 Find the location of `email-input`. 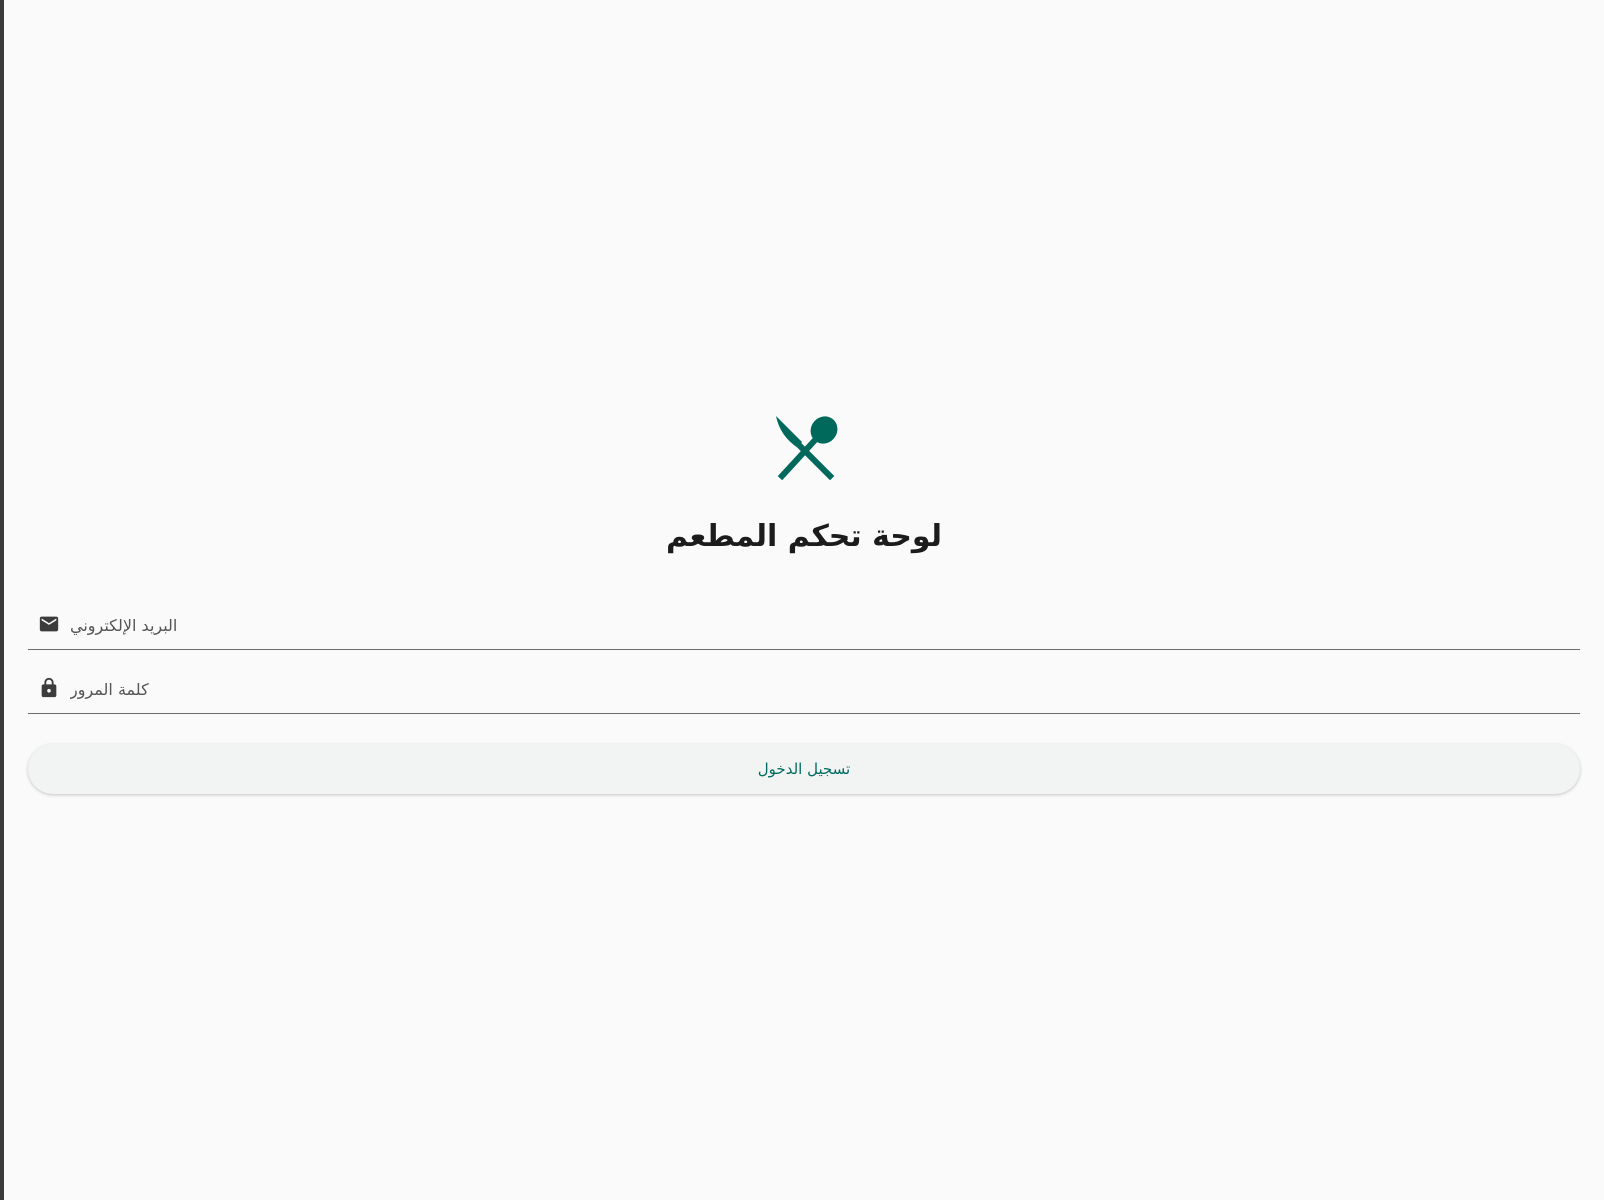

email-input is located at coordinates (820, 625).